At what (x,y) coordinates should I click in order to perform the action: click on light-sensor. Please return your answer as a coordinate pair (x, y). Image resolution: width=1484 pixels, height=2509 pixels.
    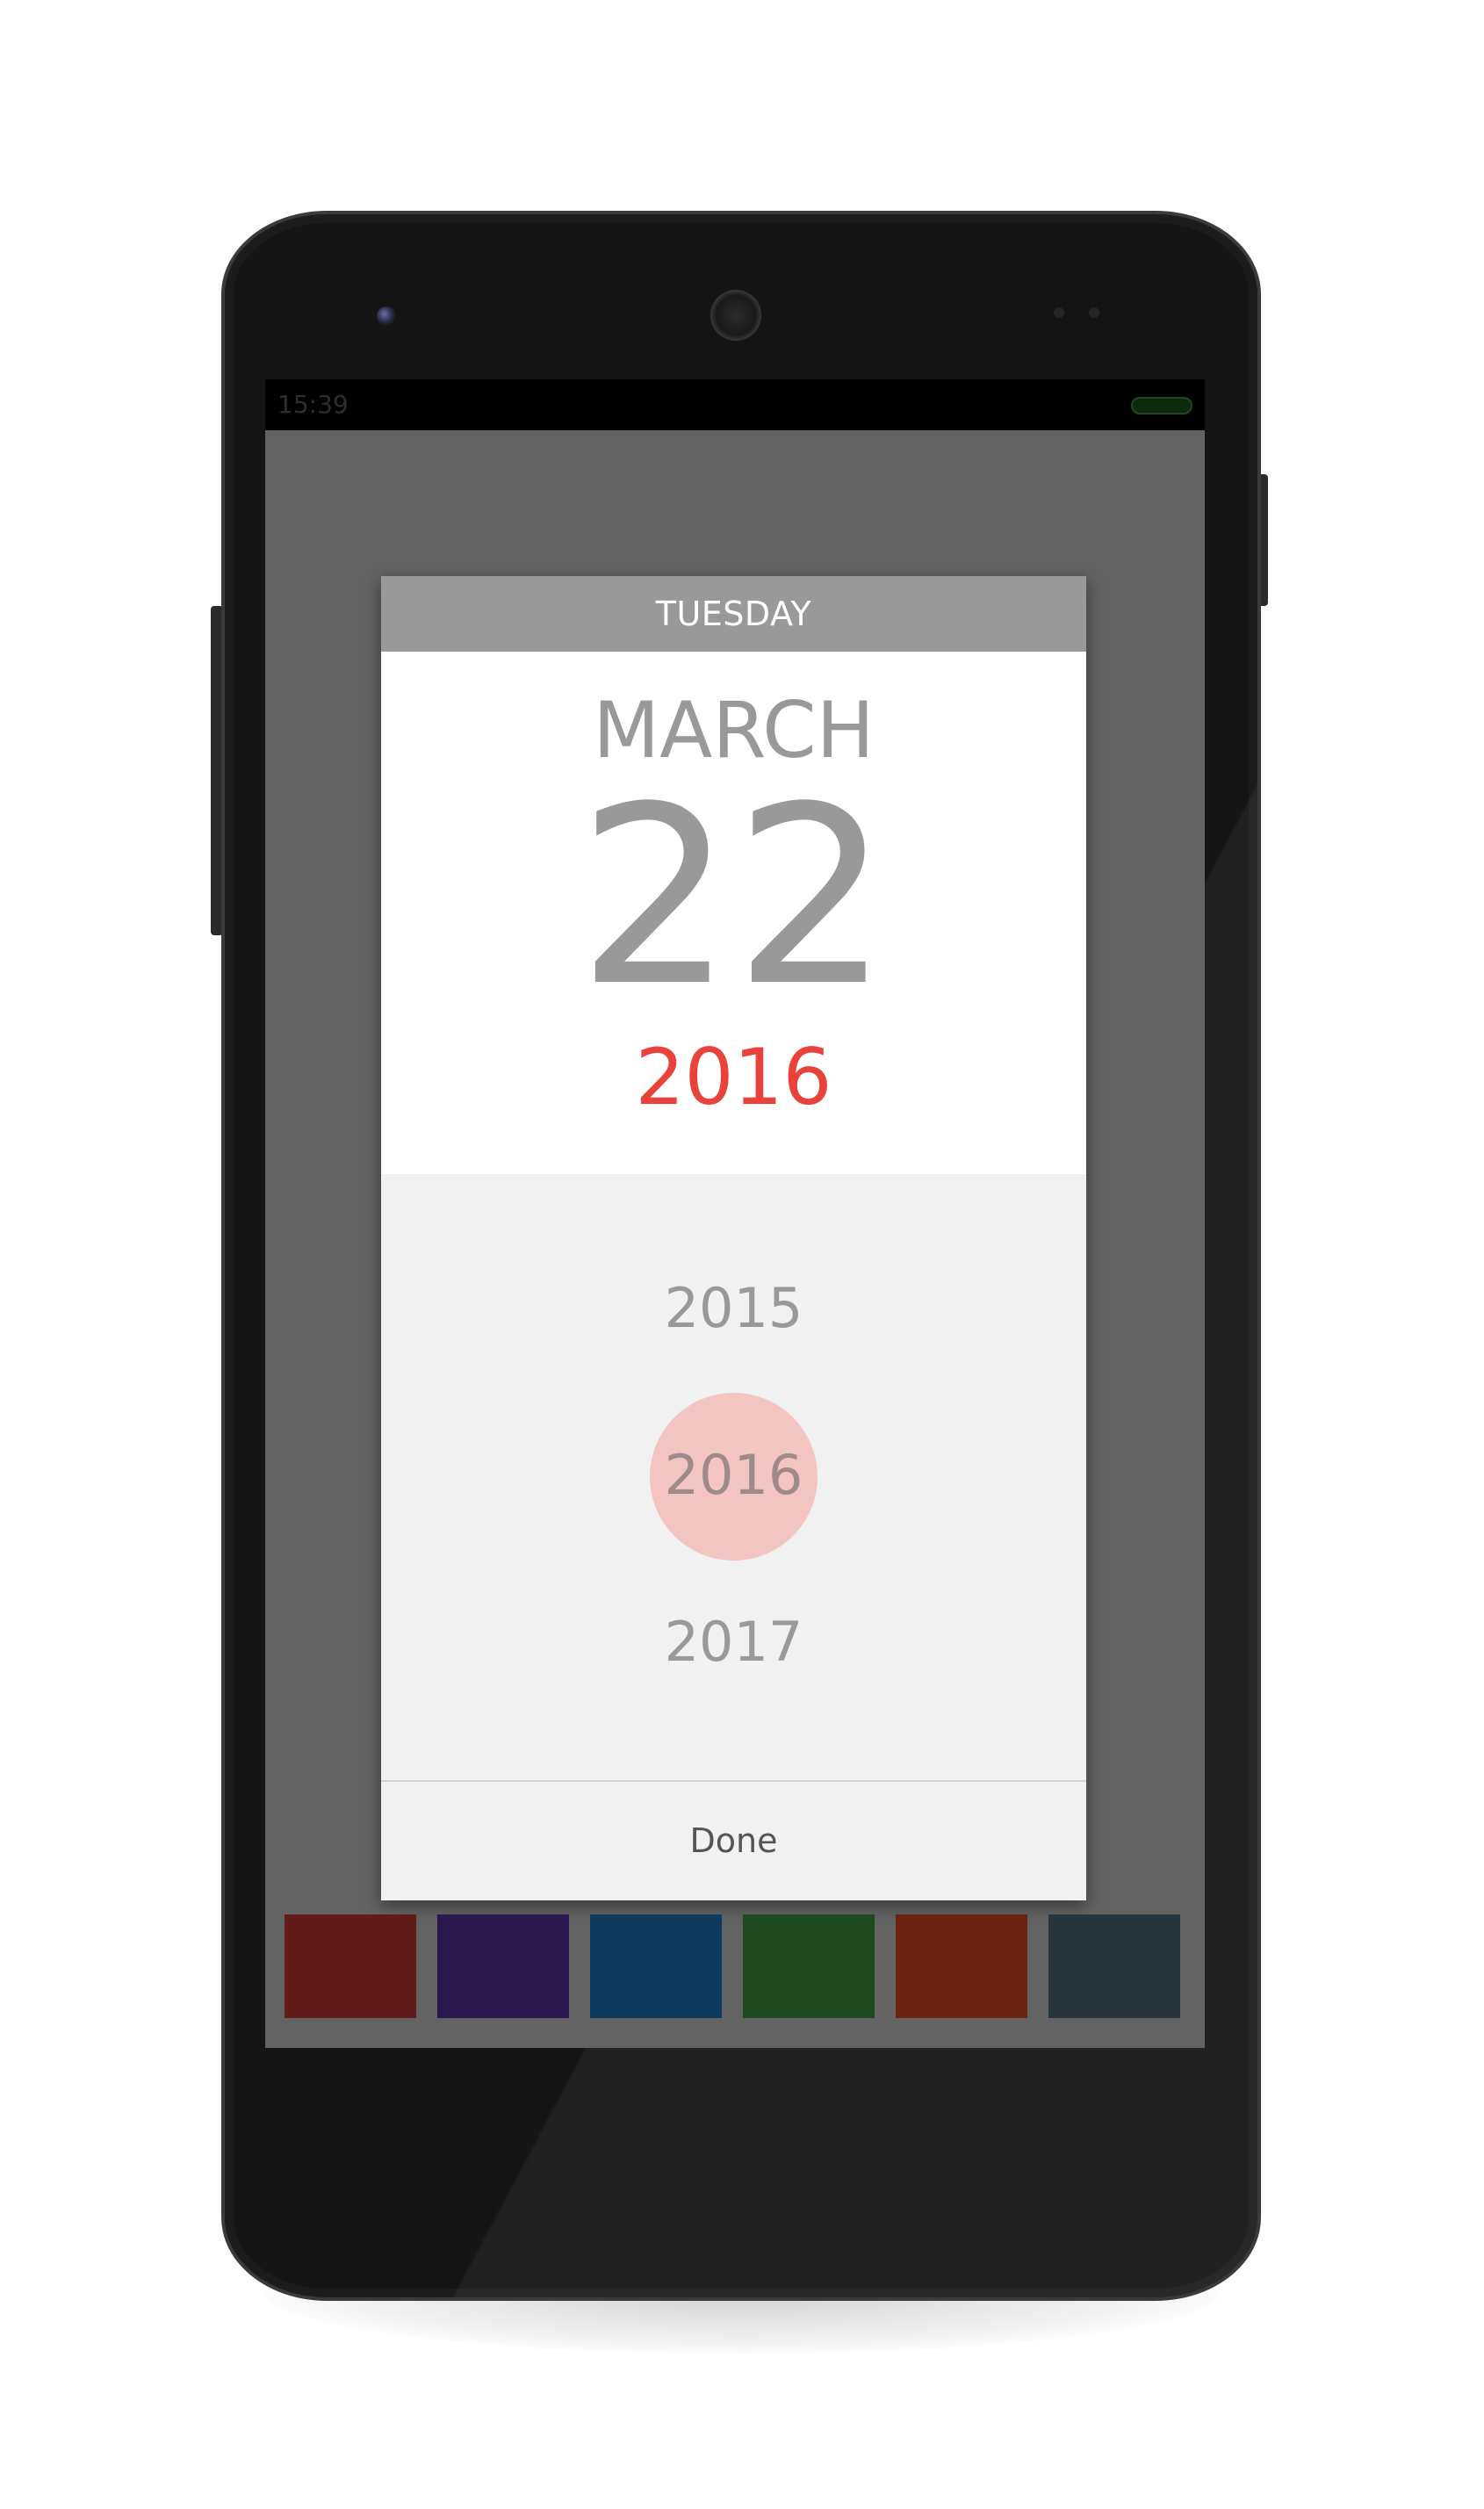
    Looking at the image, I should click on (1094, 312).